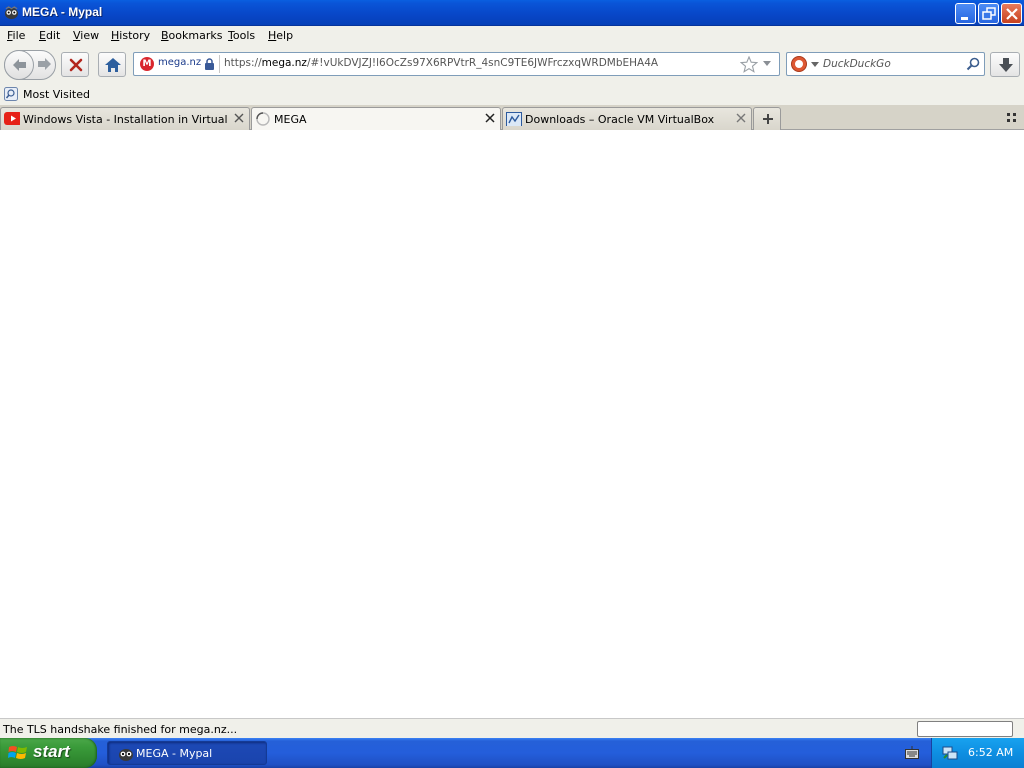  I want to click on back-arrow-icon, so click(19, 65).